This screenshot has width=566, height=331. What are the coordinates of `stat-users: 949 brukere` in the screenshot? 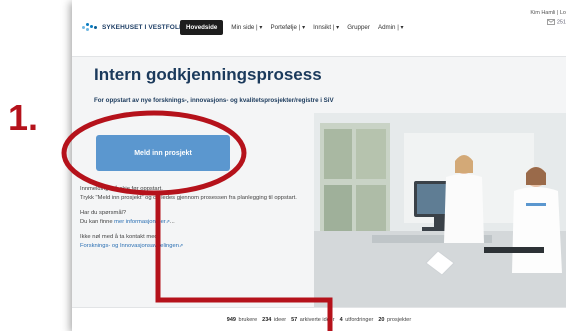 It's located at (242, 320).